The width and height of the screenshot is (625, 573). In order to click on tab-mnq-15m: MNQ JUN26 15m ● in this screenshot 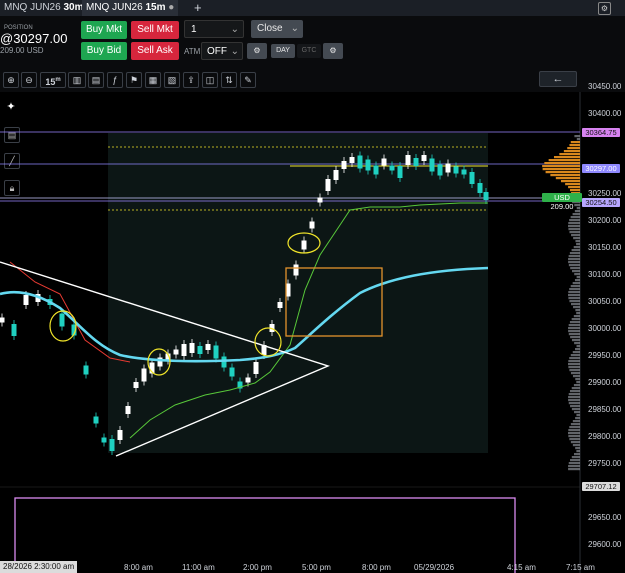, I will do `click(130, 8)`.